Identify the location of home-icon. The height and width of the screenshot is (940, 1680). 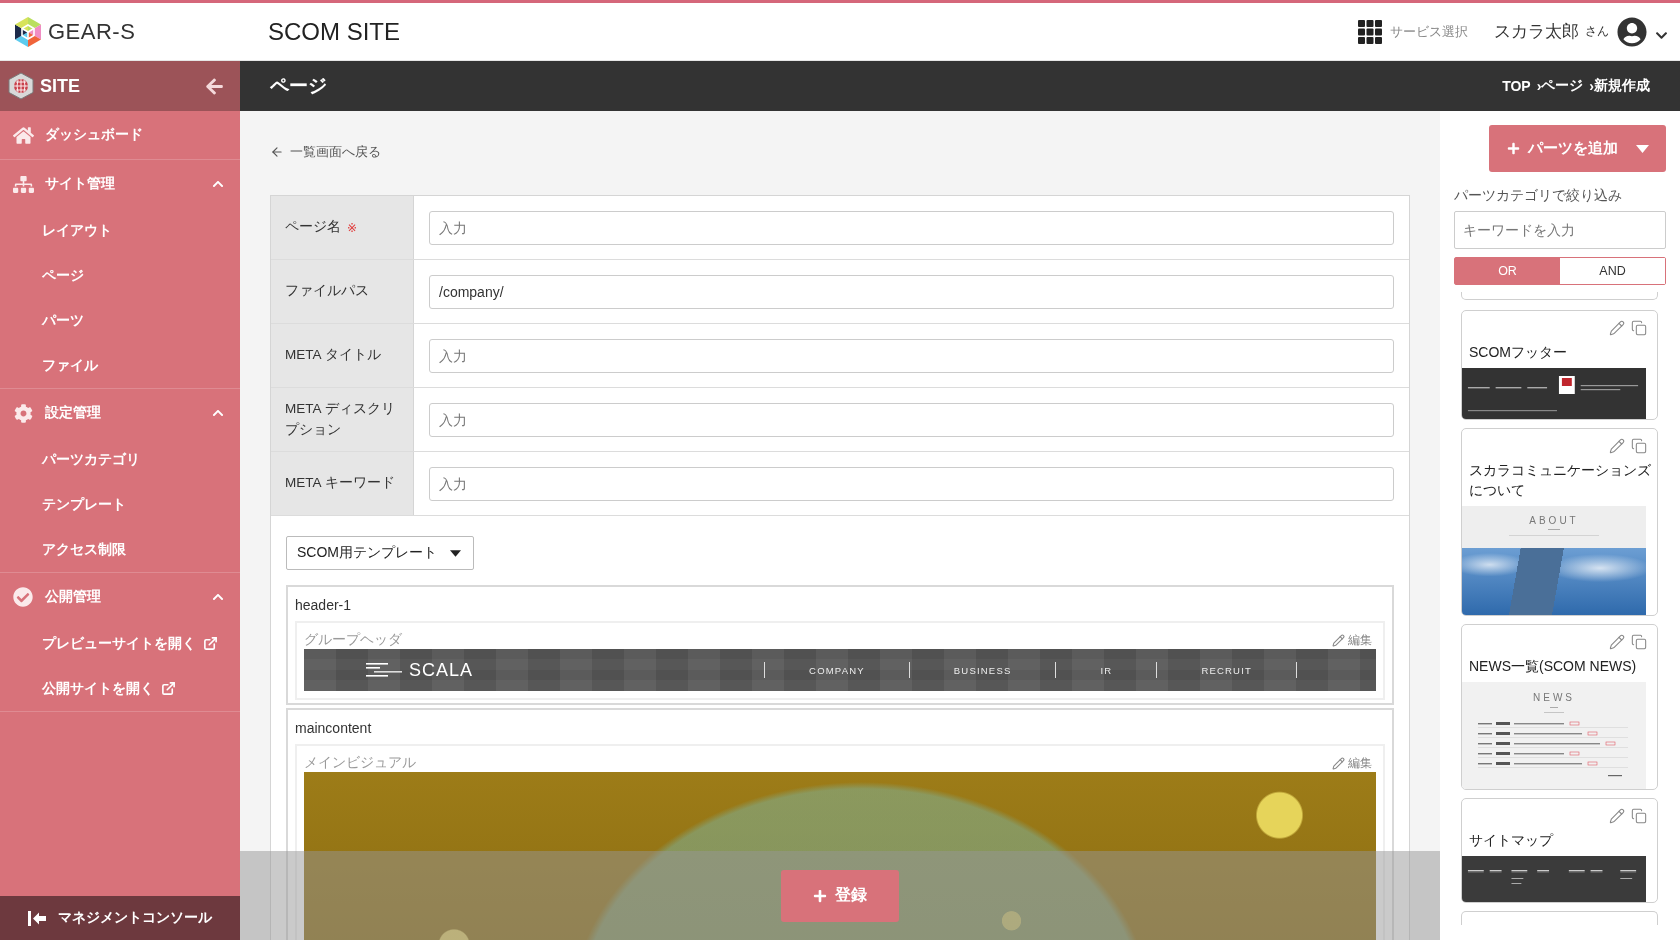
(23, 135).